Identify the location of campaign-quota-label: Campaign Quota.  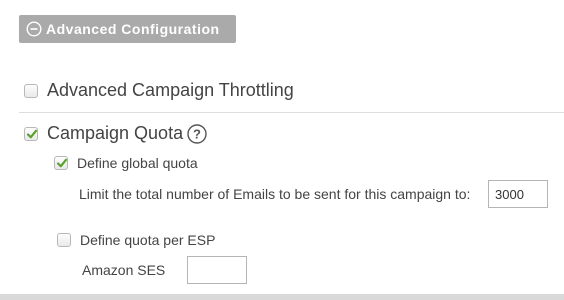
(115, 133).